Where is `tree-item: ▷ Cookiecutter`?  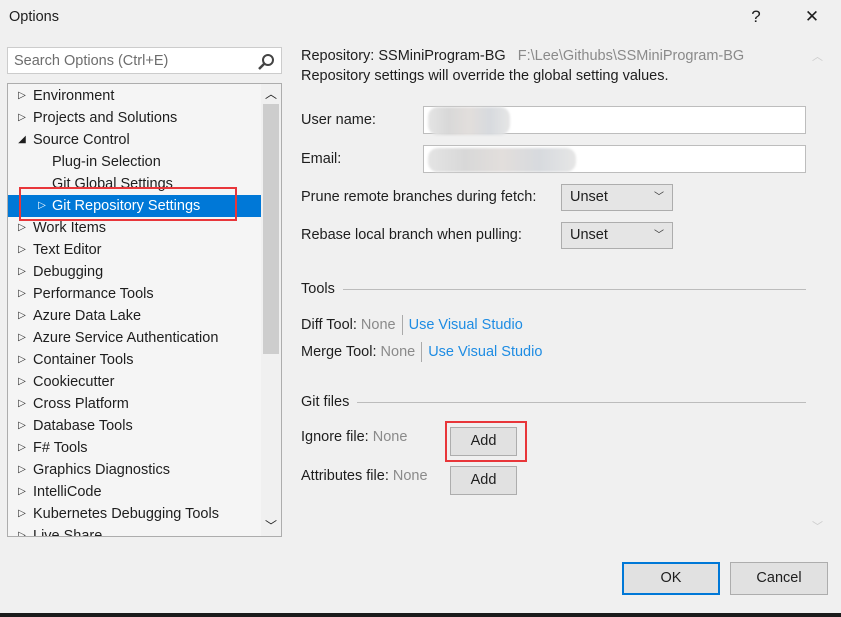
tree-item: ▷ Cookiecutter is located at coordinates (134, 382).